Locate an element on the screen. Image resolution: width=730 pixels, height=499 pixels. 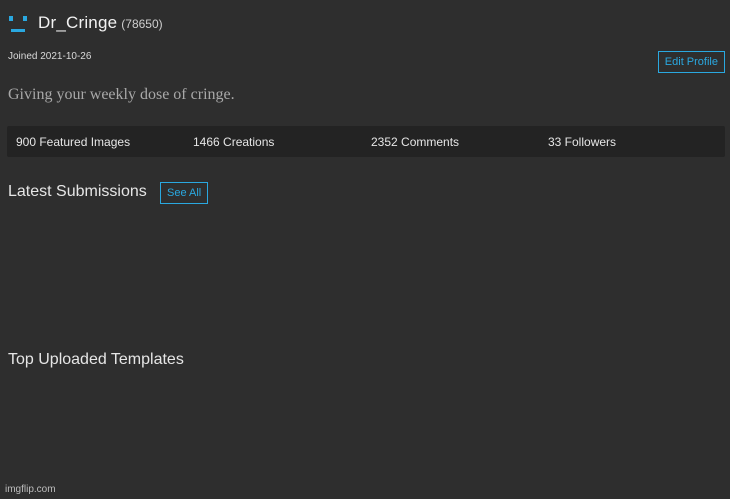
top-uploaded-templates-title: Top Uploaded Templates is located at coordinates (96, 359).